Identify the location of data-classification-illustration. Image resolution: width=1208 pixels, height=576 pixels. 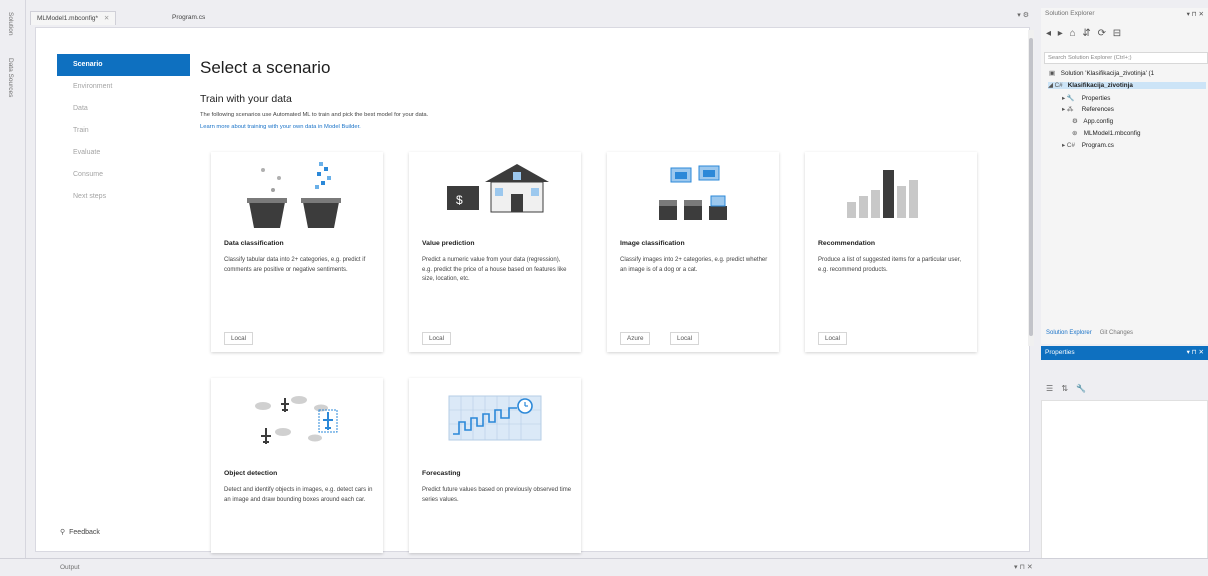
(294, 195).